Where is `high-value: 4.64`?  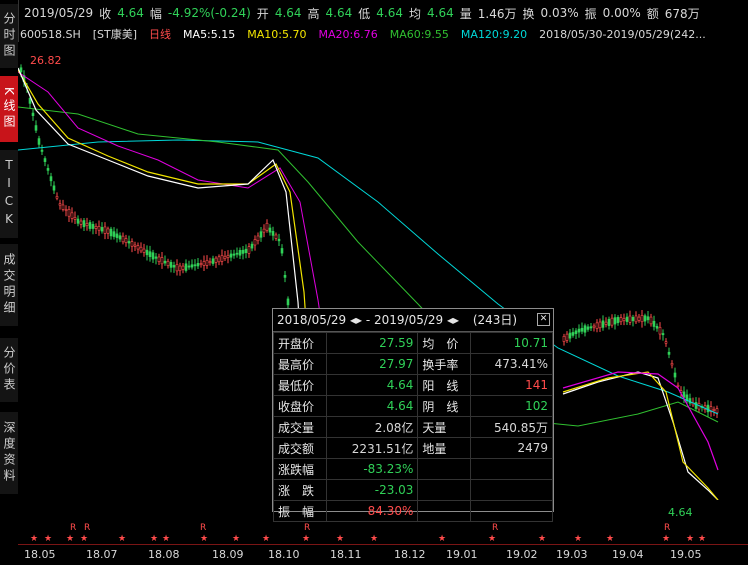
high-value: 4.64 is located at coordinates (339, 13).